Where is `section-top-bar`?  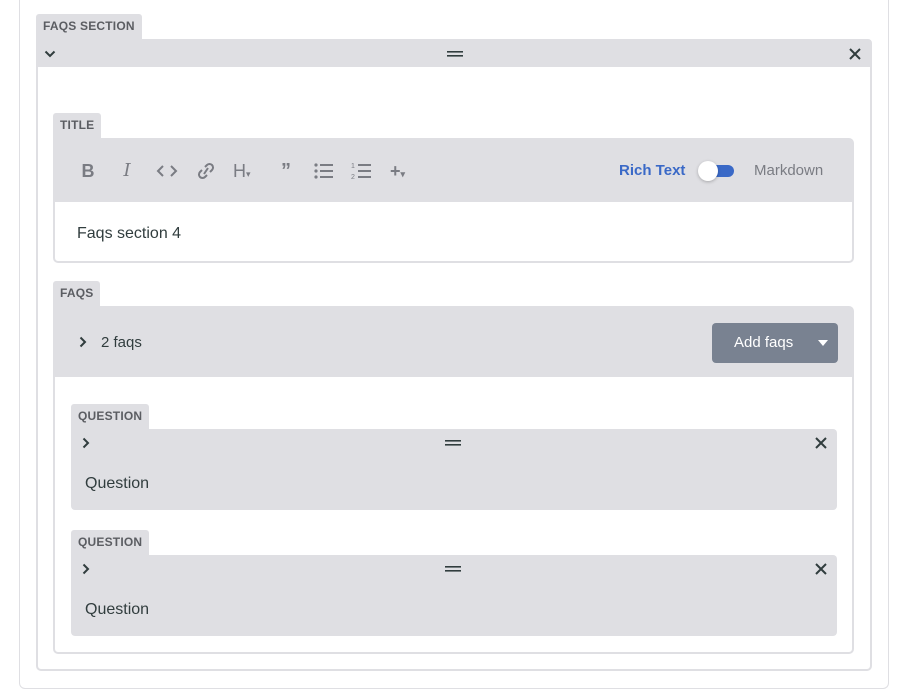 section-top-bar is located at coordinates (454, 54).